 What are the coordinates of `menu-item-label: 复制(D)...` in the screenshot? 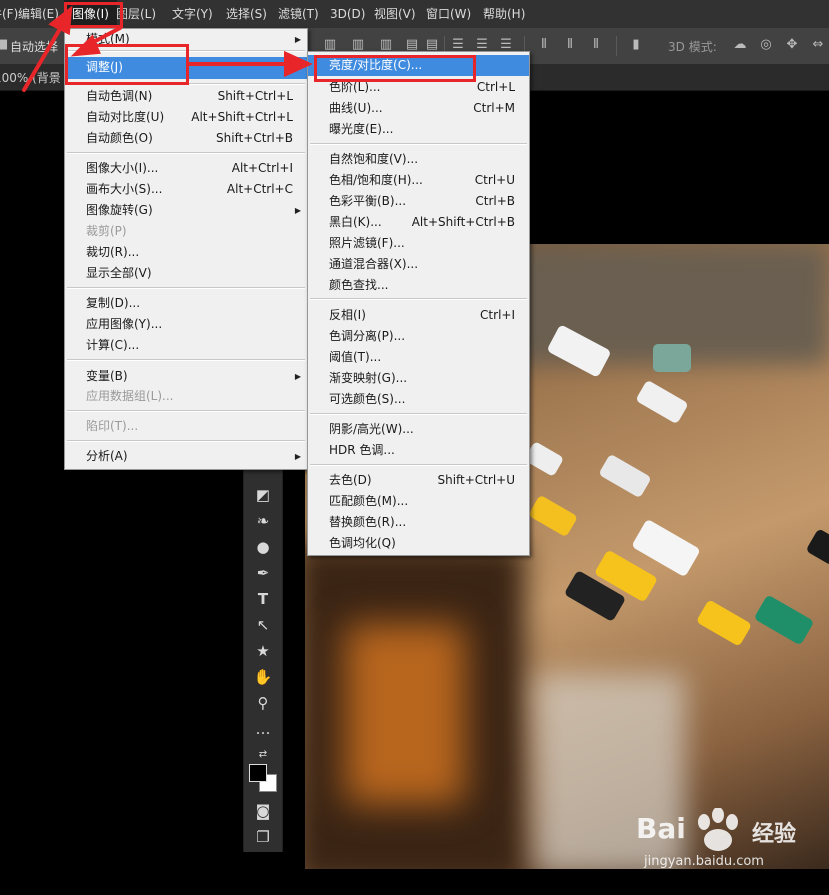 It's located at (113, 303).